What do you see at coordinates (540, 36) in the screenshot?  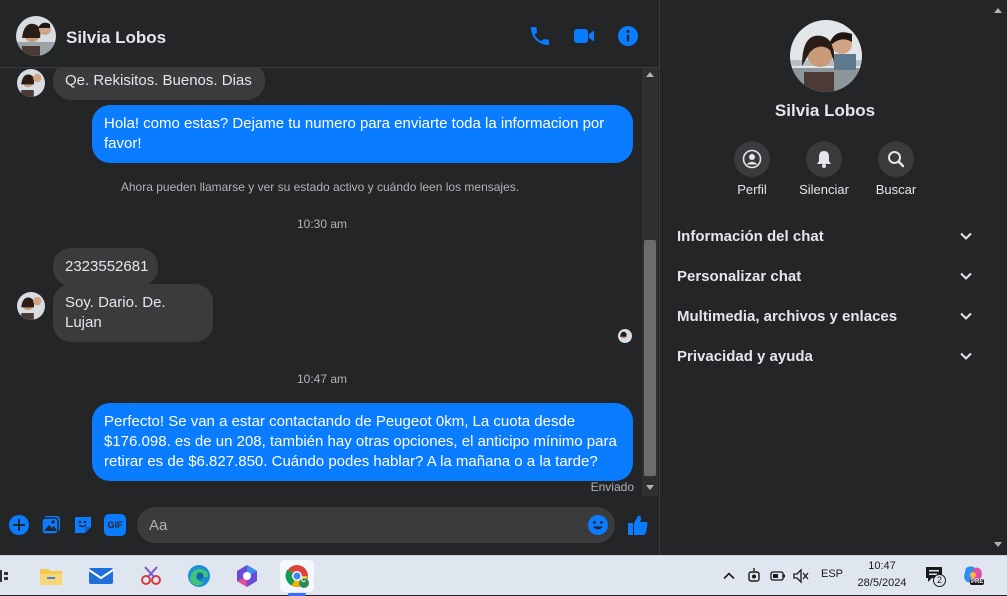 I see `phone-icon` at bounding box center [540, 36].